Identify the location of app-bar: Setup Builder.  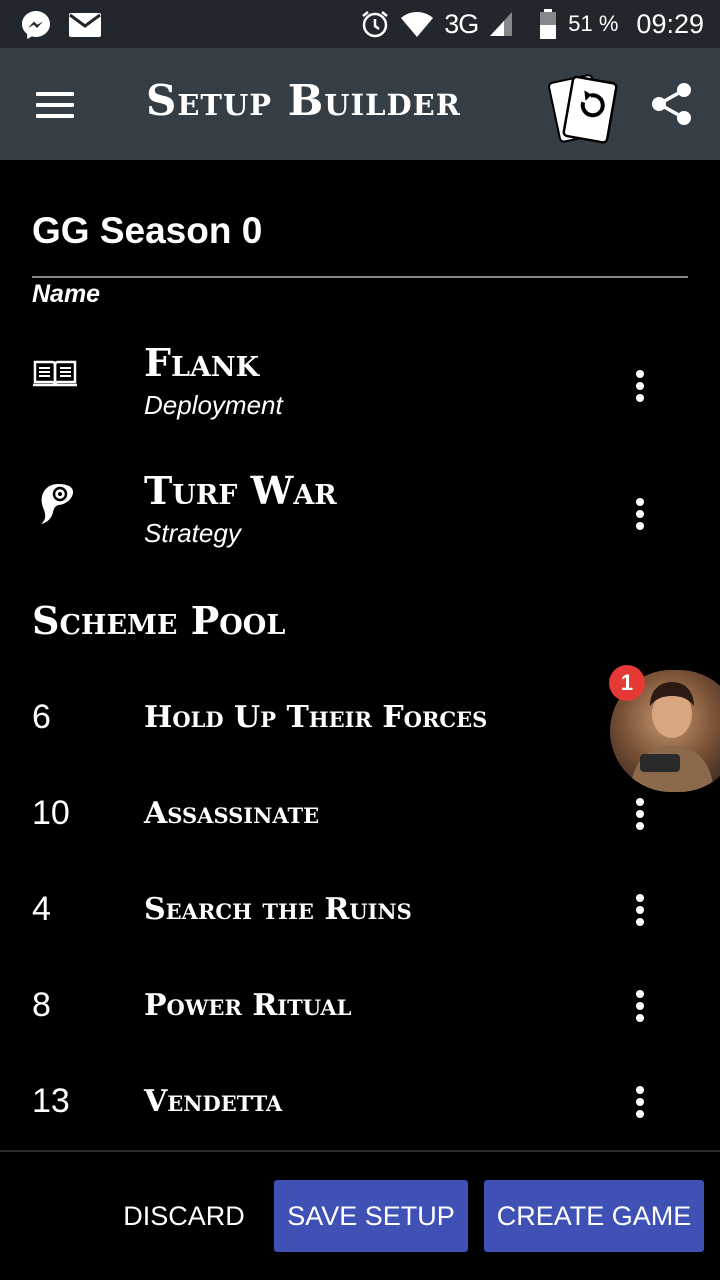
(360, 104).